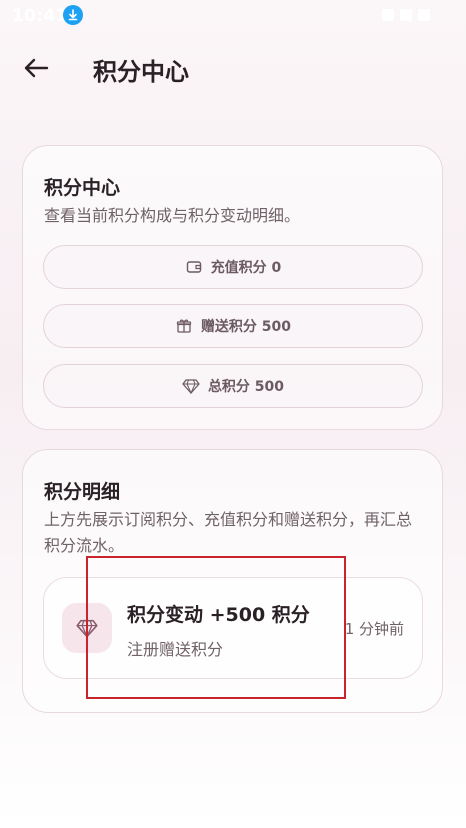 The image size is (466, 828). I want to click on record-time: 1 分钟前, so click(374, 629).